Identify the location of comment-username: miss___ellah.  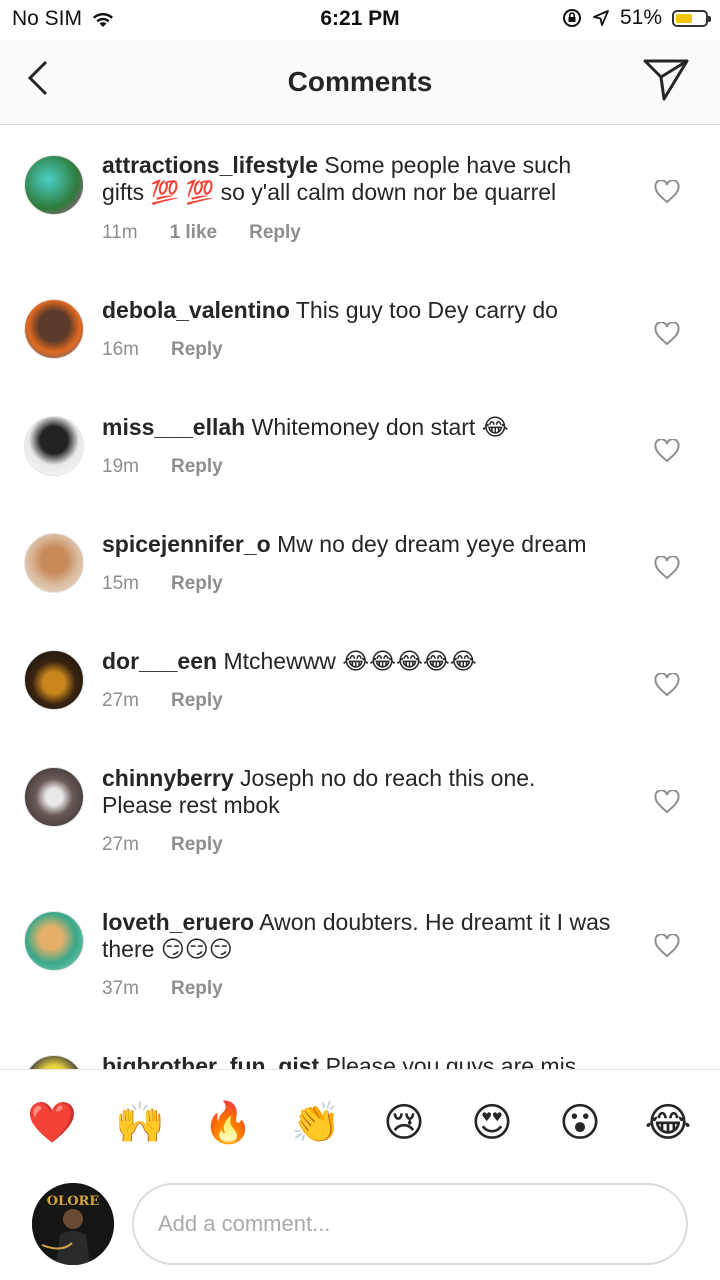
(173, 427).